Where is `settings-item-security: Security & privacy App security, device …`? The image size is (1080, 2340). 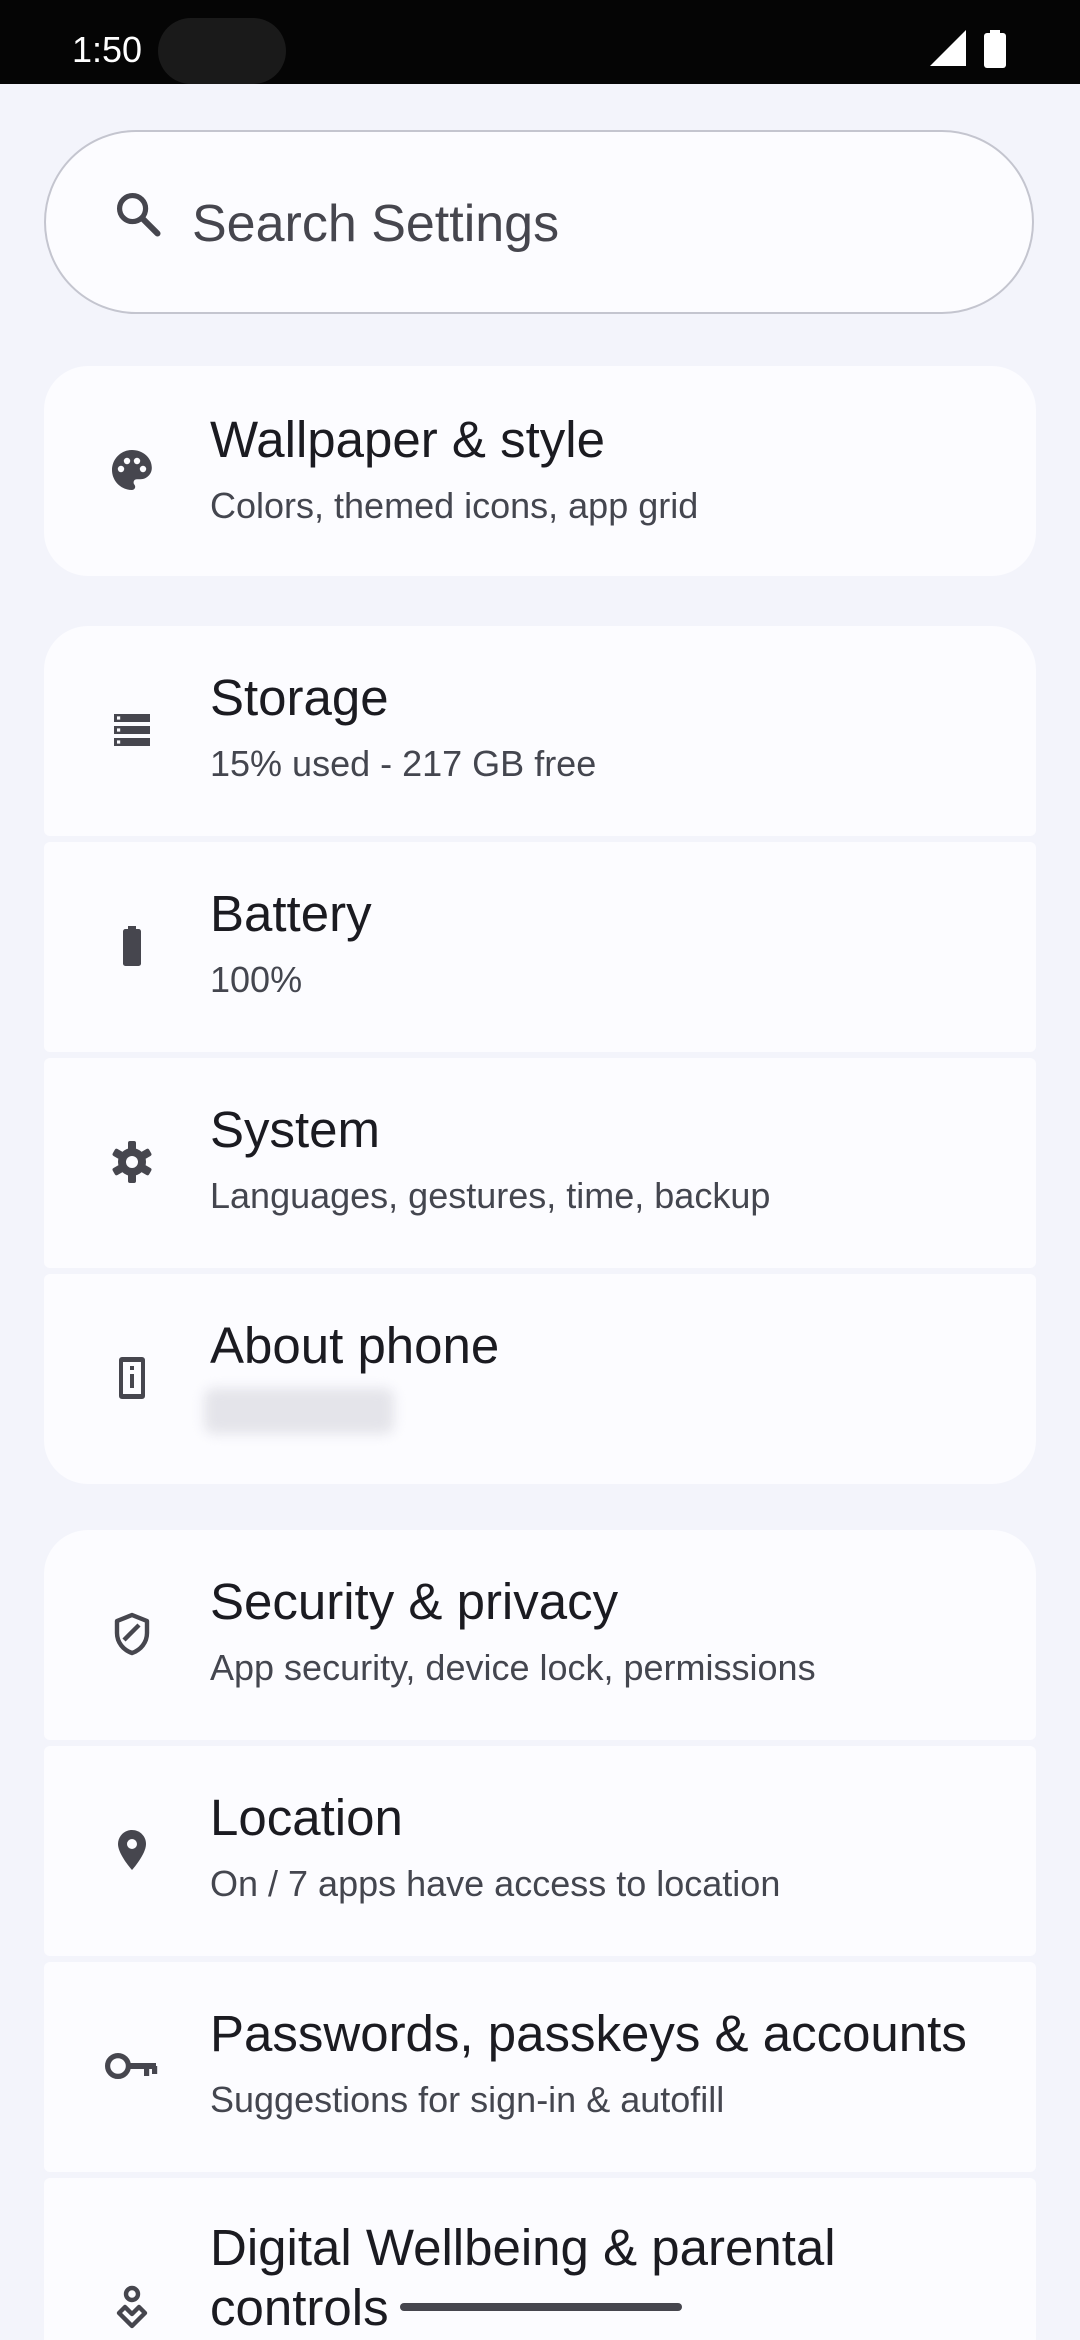 settings-item-security: Security & privacy App security, device … is located at coordinates (540, 1635).